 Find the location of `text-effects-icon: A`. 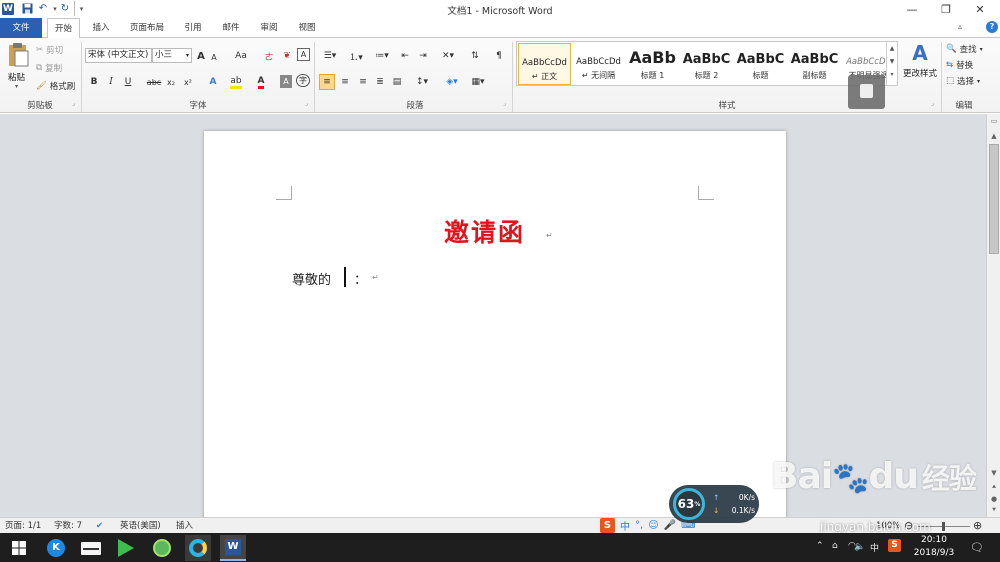

text-effects-icon: A is located at coordinates (213, 82).